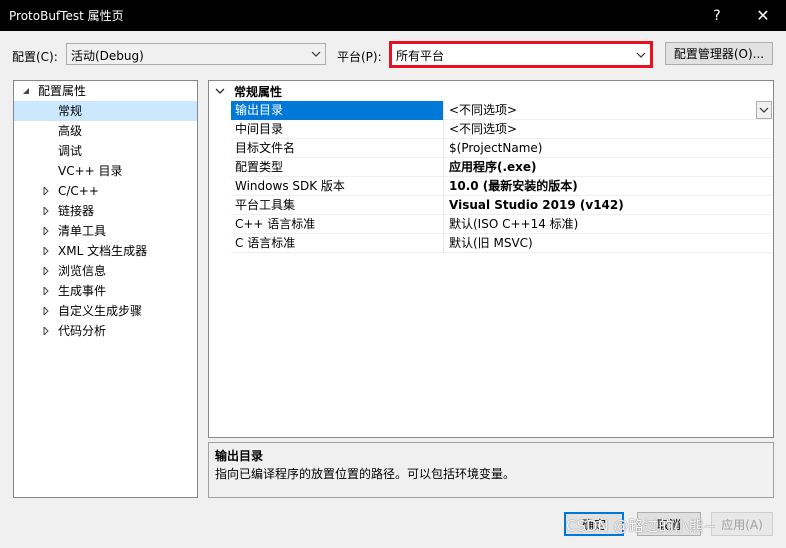  I want to click on property-value: 默认(ISO C++14 标准), so click(609, 224).